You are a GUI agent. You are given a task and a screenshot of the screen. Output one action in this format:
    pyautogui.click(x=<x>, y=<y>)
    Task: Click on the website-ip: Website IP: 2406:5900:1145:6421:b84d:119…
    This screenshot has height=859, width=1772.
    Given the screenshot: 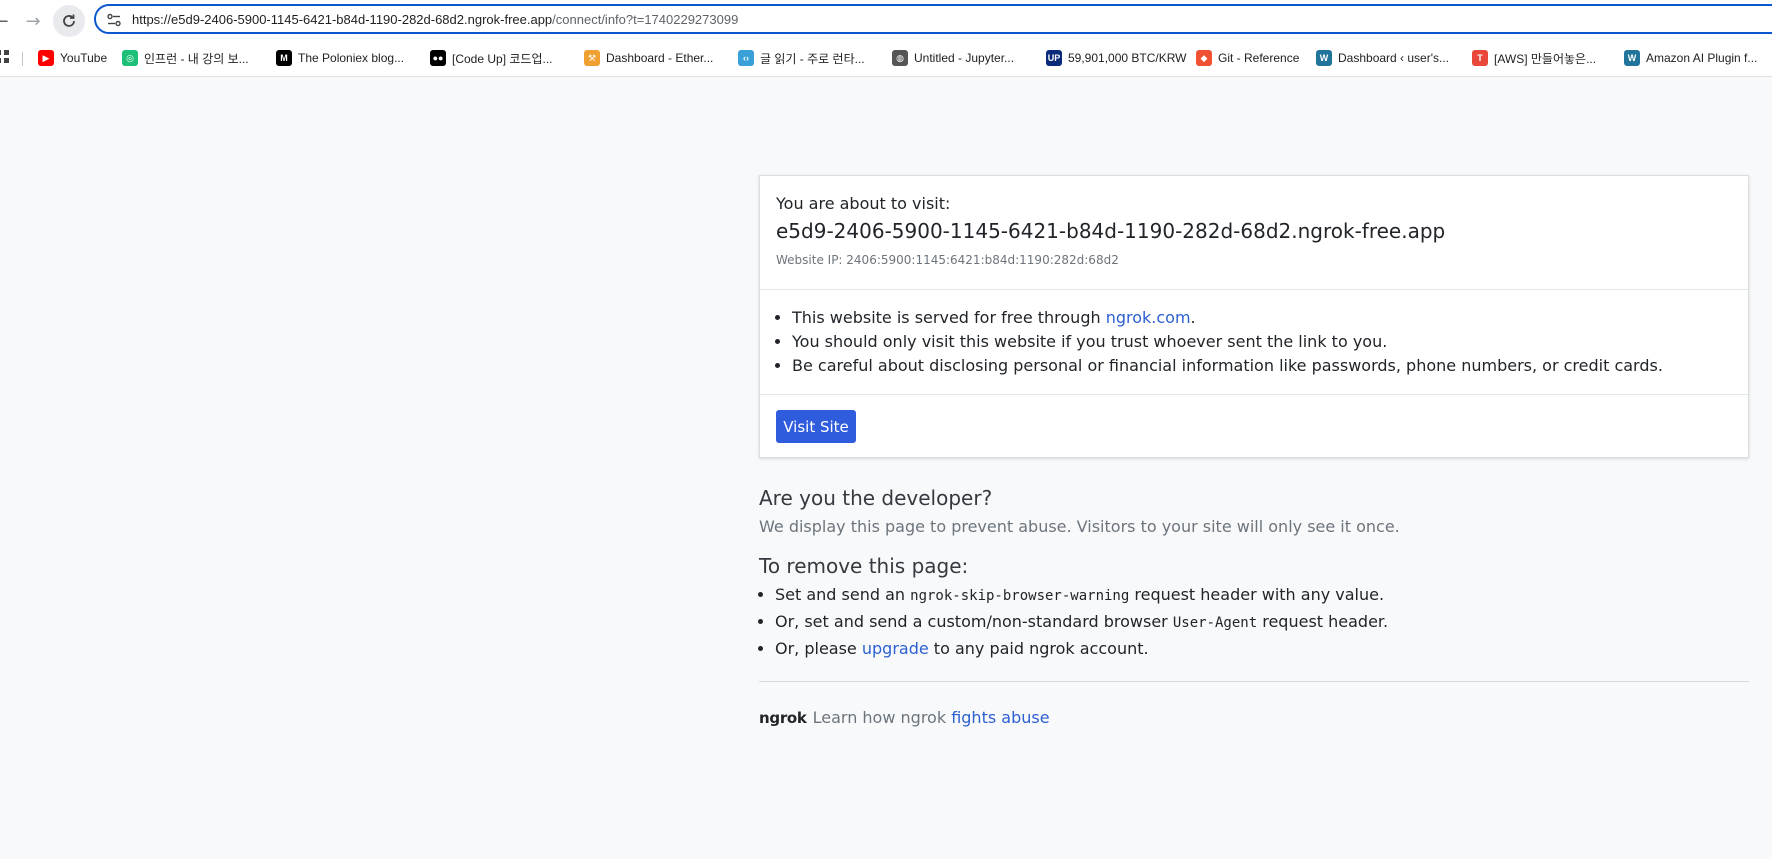 What is the action you would take?
    pyautogui.click(x=947, y=260)
    